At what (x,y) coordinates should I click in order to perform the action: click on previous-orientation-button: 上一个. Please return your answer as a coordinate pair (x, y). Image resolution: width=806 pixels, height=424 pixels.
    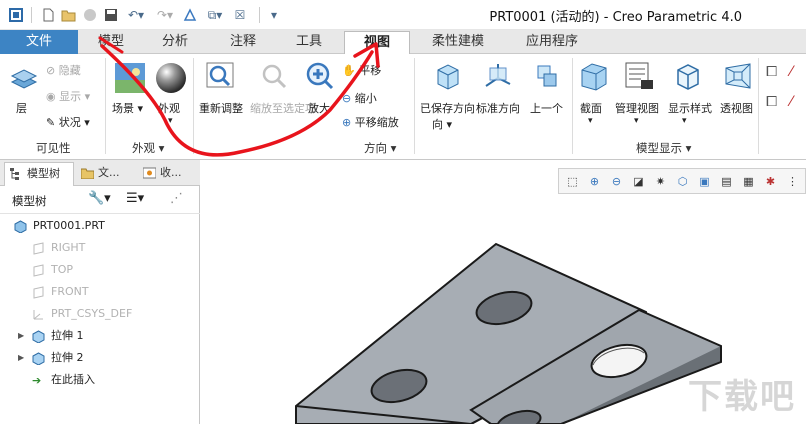
    Looking at the image, I should click on (546, 108).